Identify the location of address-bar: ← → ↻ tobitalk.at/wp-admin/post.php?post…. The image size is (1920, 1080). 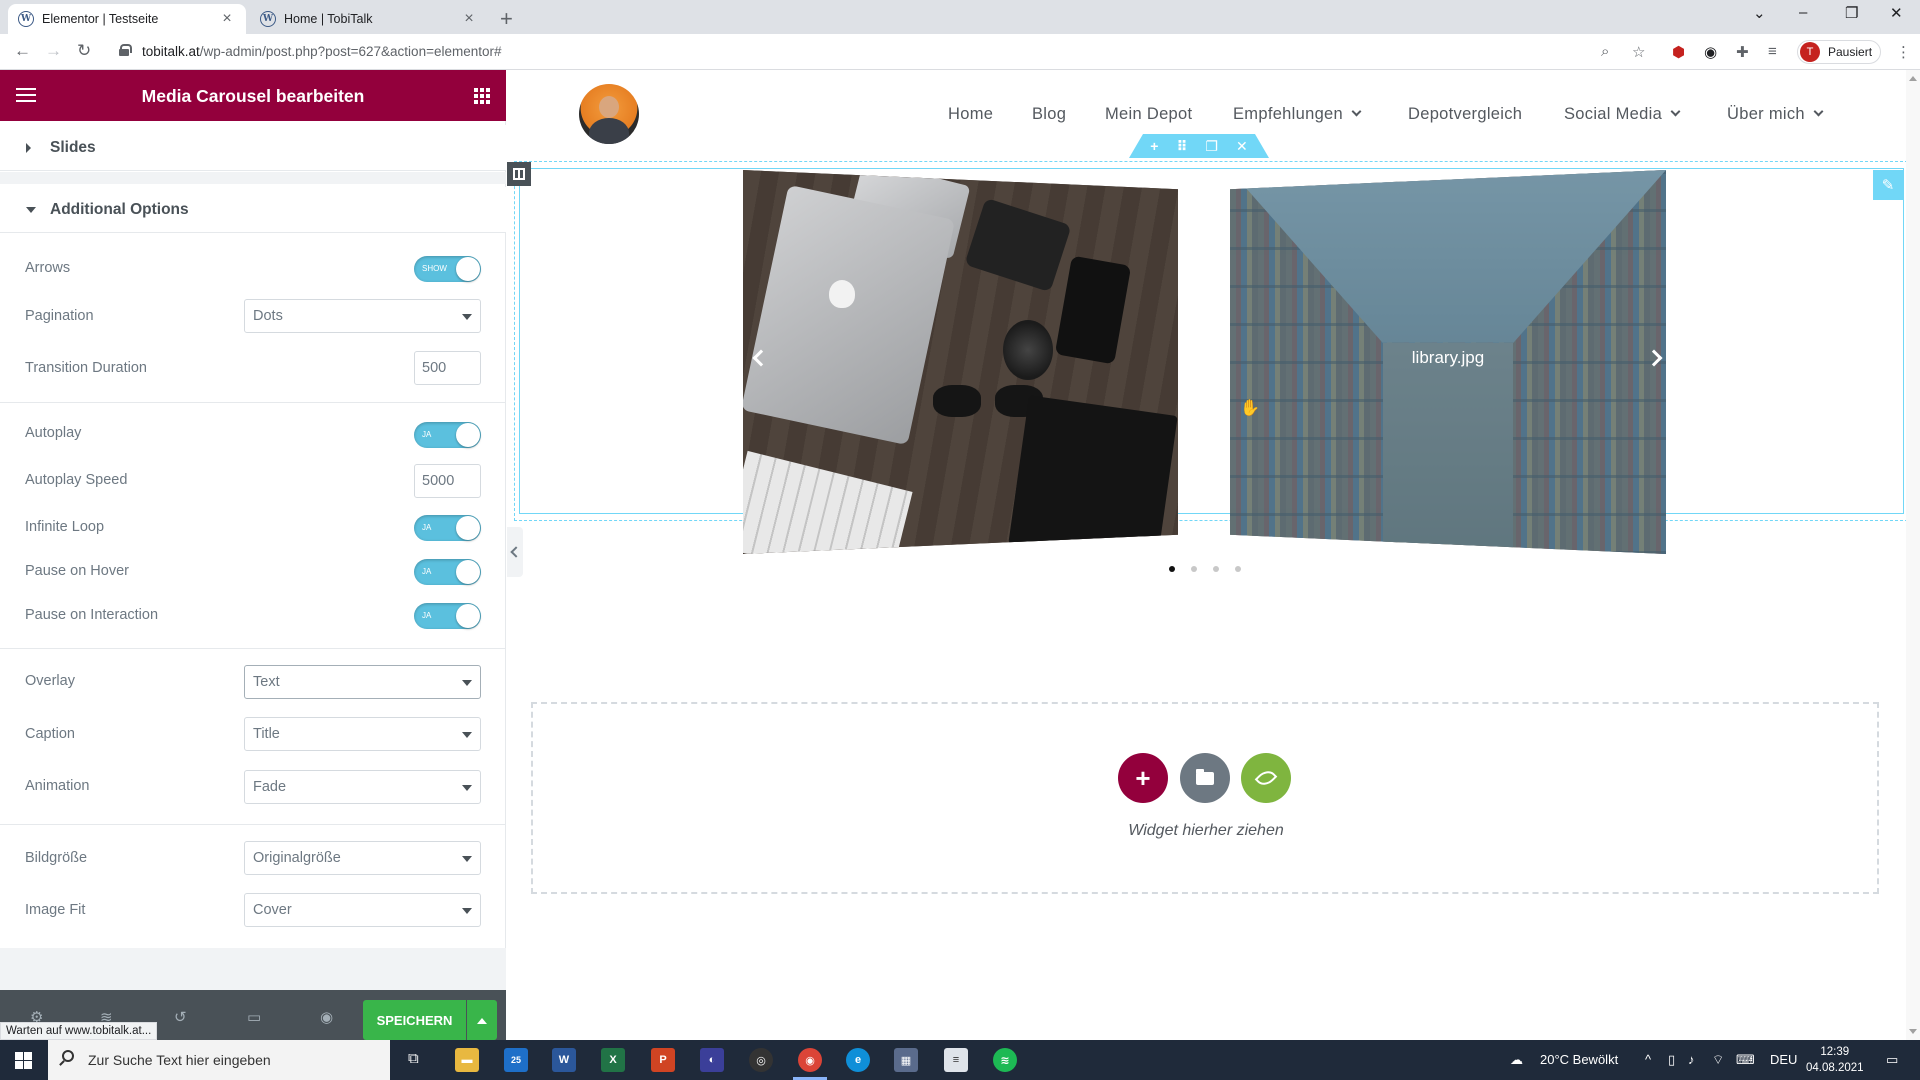
(960, 52).